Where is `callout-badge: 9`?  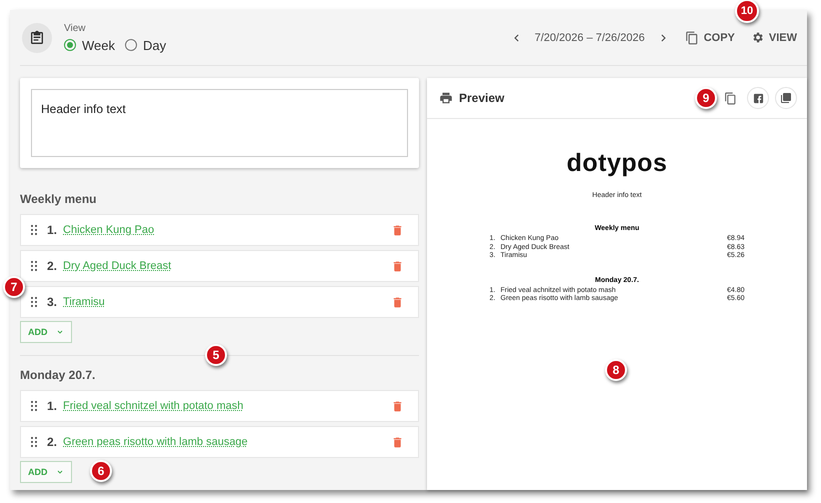
callout-badge: 9 is located at coordinates (706, 98).